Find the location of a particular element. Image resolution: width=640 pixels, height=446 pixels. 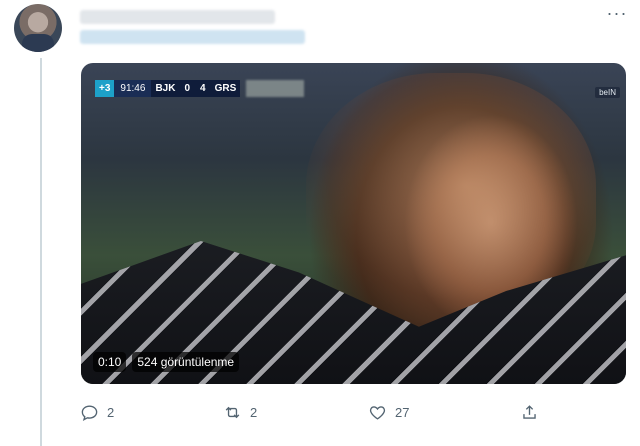

thread-line is located at coordinates (41, 252).